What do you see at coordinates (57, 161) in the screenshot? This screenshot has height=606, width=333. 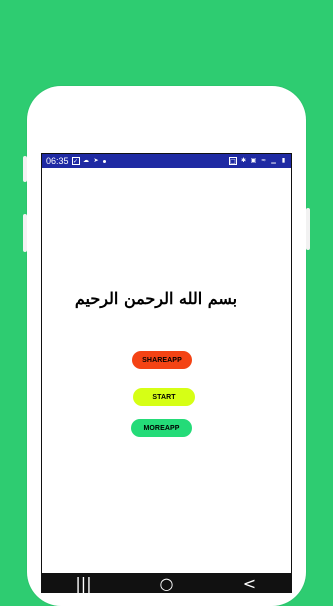 I see `status-time: 06:35` at bounding box center [57, 161].